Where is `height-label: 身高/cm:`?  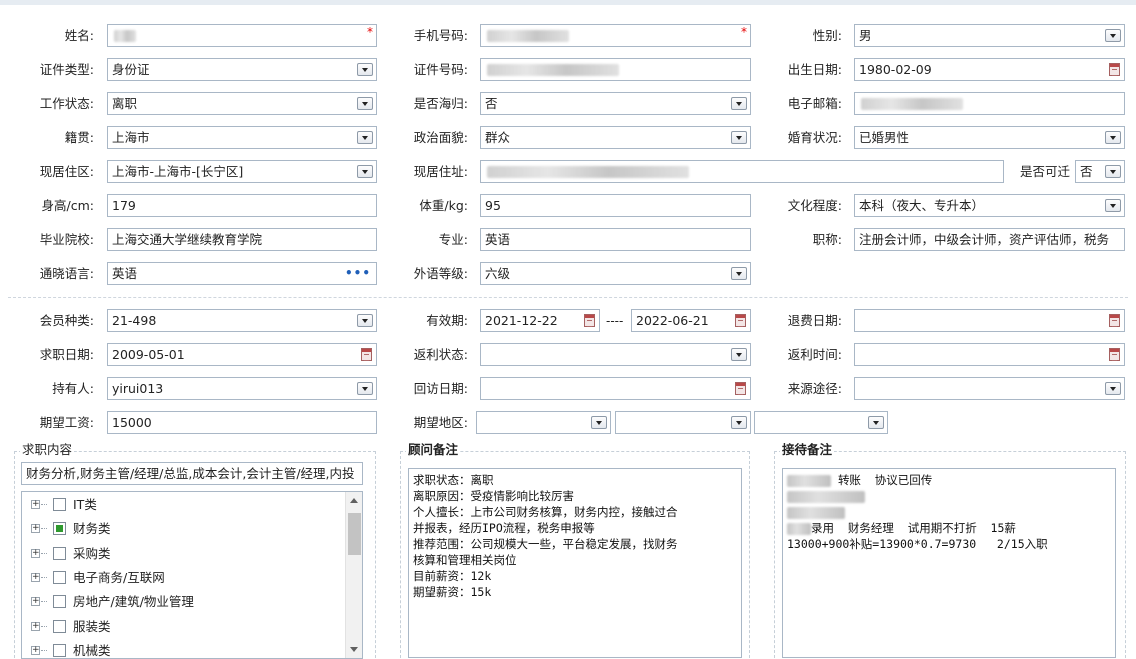 height-label: 身高/cm: is located at coordinates (67, 205).